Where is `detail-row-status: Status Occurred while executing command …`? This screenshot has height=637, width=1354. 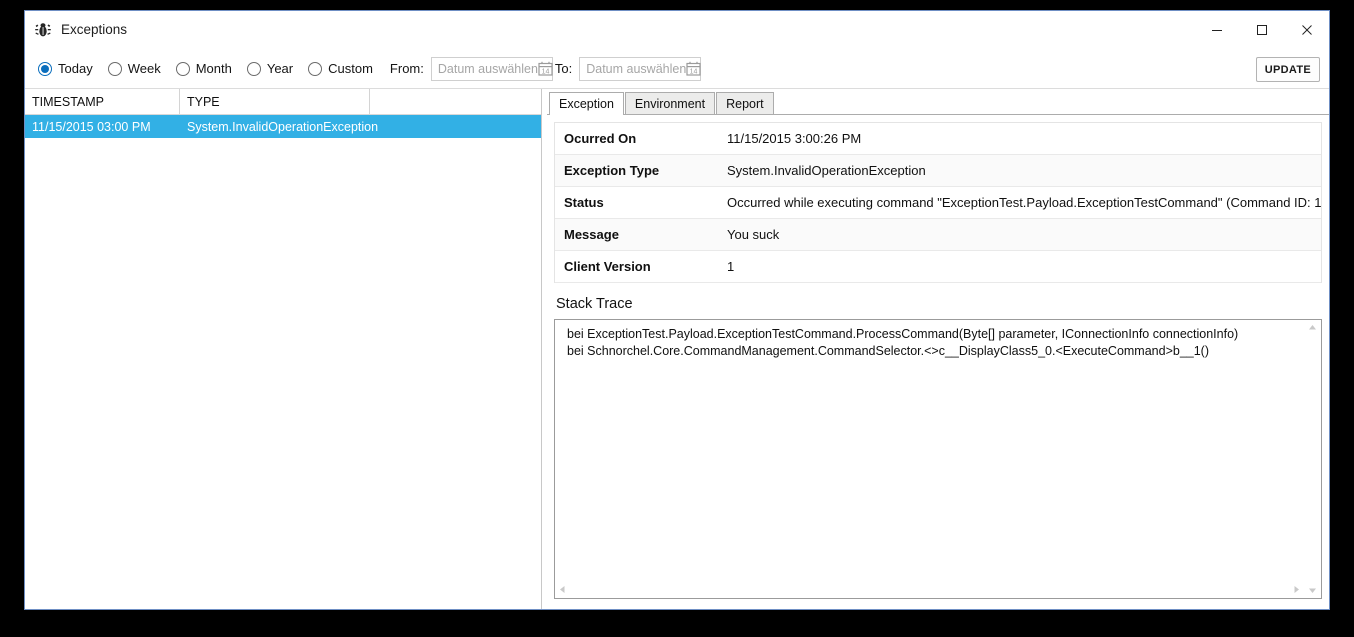 detail-row-status: Status Occurred while executing command … is located at coordinates (938, 203).